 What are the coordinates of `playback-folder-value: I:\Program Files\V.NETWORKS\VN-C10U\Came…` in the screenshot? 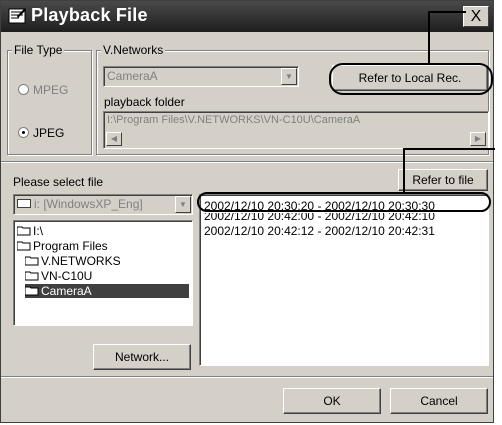 It's located at (234, 120).